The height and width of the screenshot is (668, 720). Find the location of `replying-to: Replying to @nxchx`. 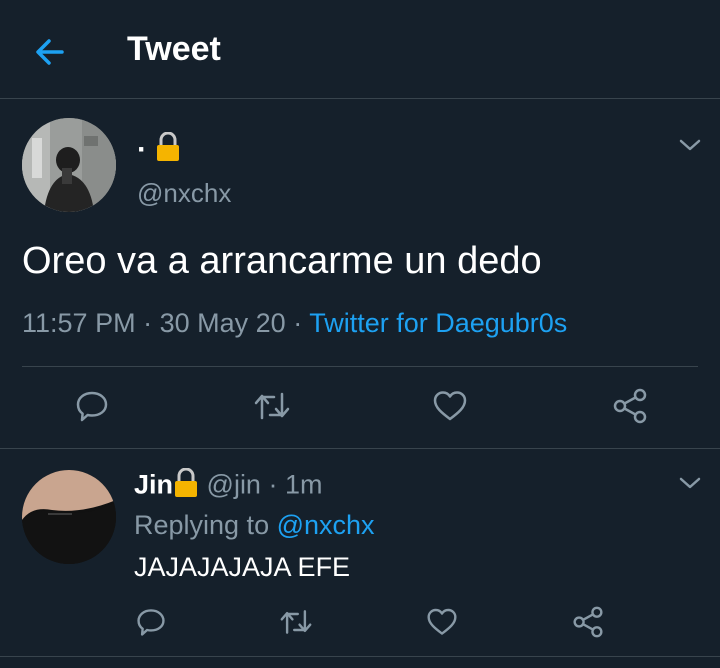

replying-to: Replying to @nxchx is located at coordinates (254, 525).